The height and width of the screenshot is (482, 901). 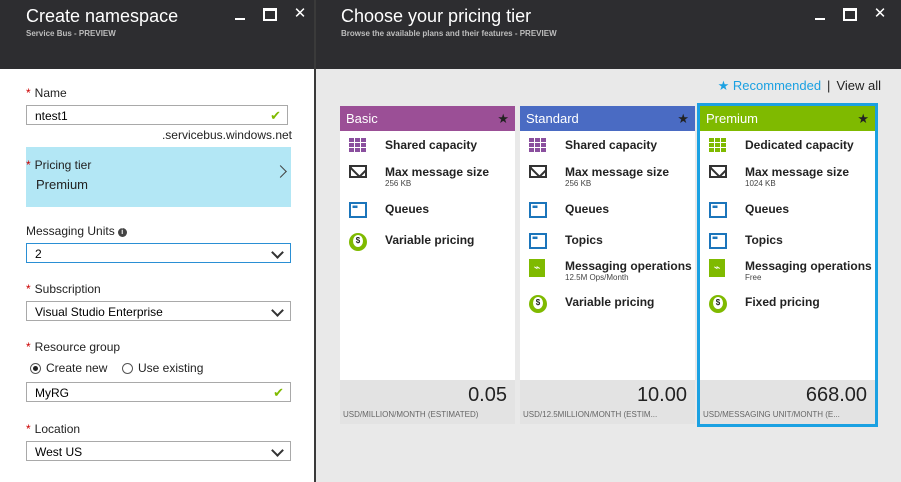 I want to click on feature-row: Fixed pricing, so click(x=787, y=305).